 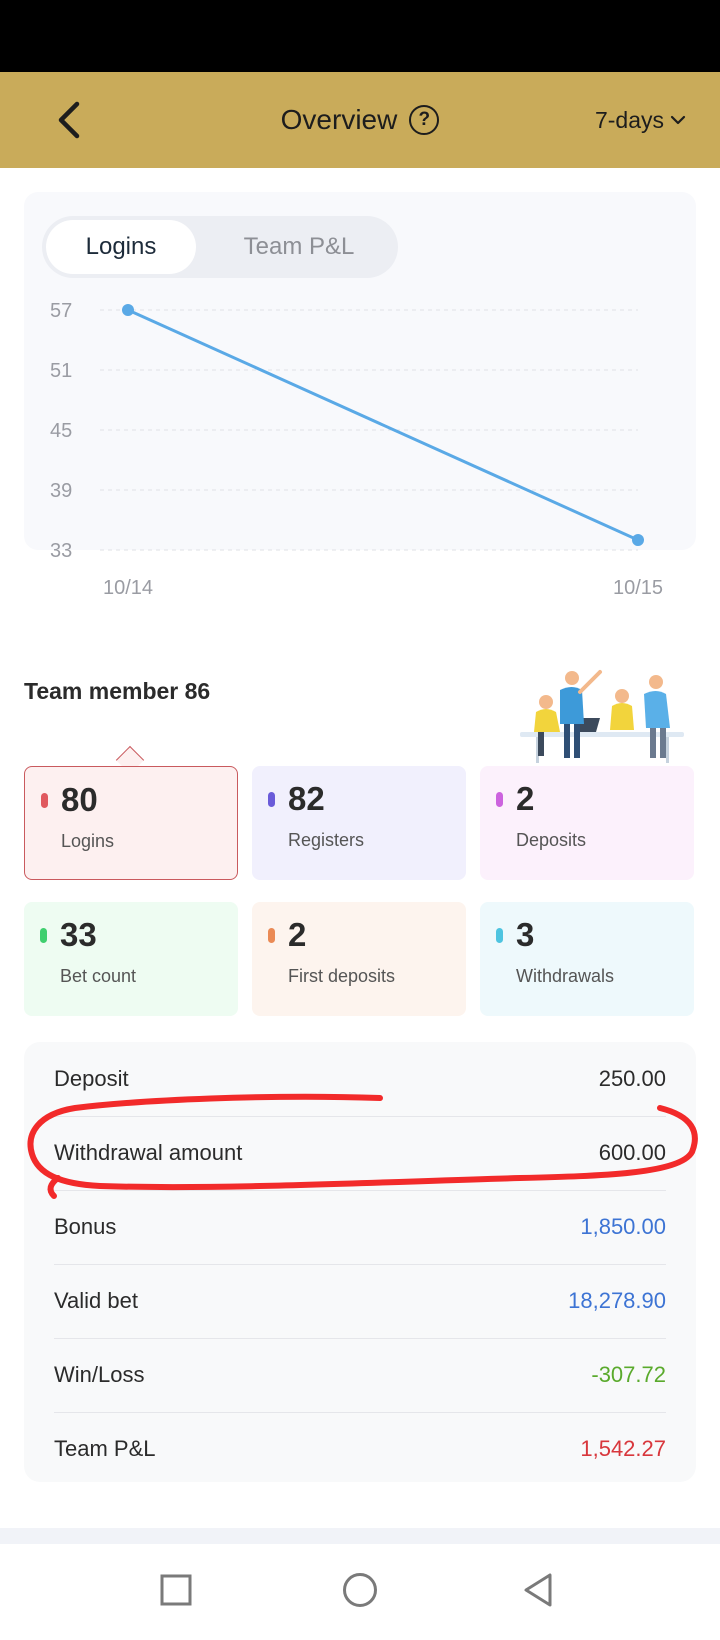 I want to click on triangle-back-icon, so click(x=538, y=1590).